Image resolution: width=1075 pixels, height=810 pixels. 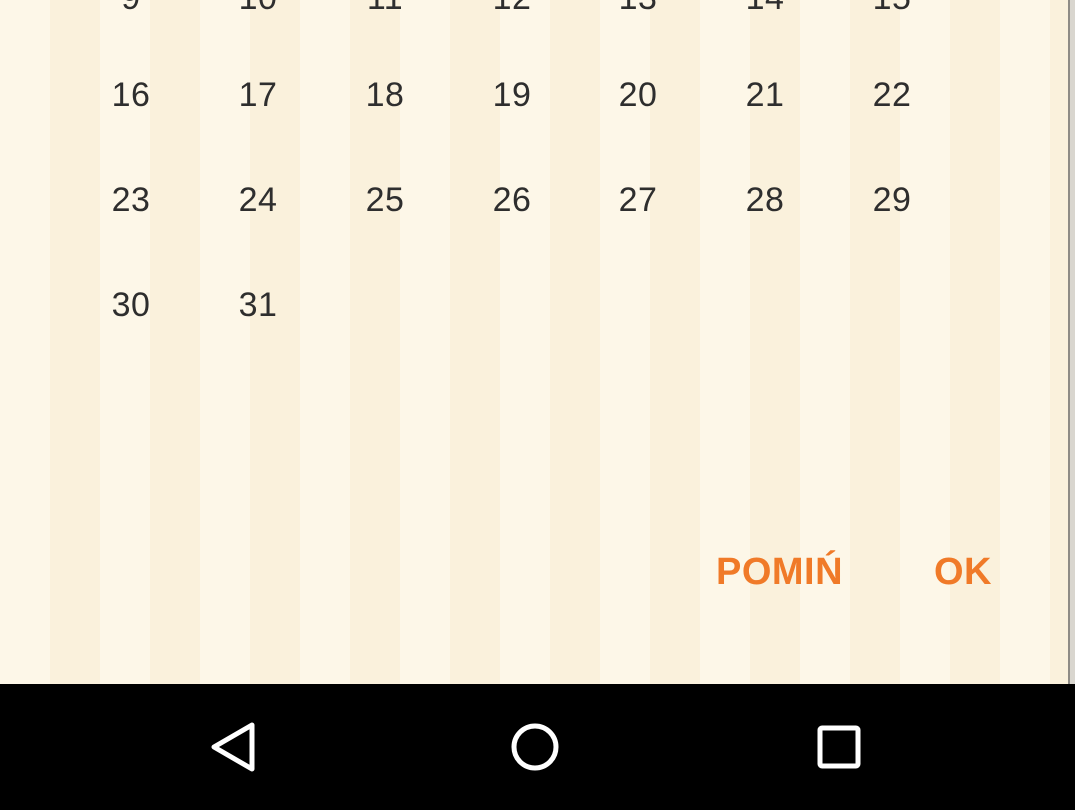 I want to click on calendar-day: 10, so click(x=258, y=9).